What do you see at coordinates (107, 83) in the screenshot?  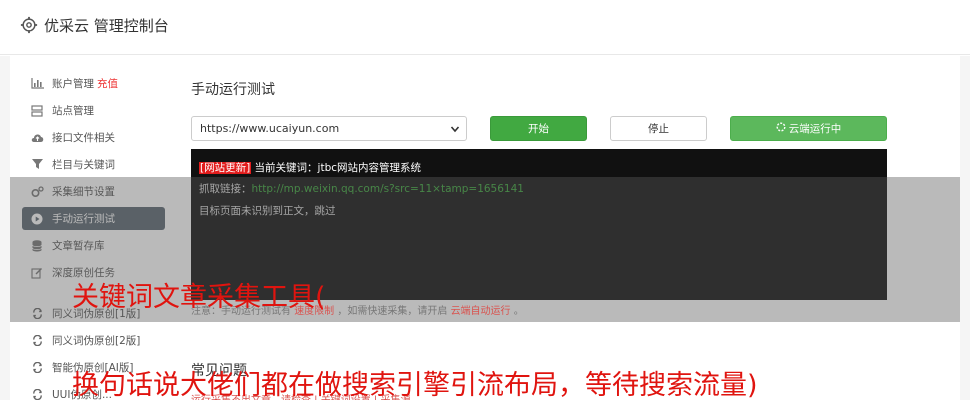 I see `recharge-link: 充值` at bounding box center [107, 83].